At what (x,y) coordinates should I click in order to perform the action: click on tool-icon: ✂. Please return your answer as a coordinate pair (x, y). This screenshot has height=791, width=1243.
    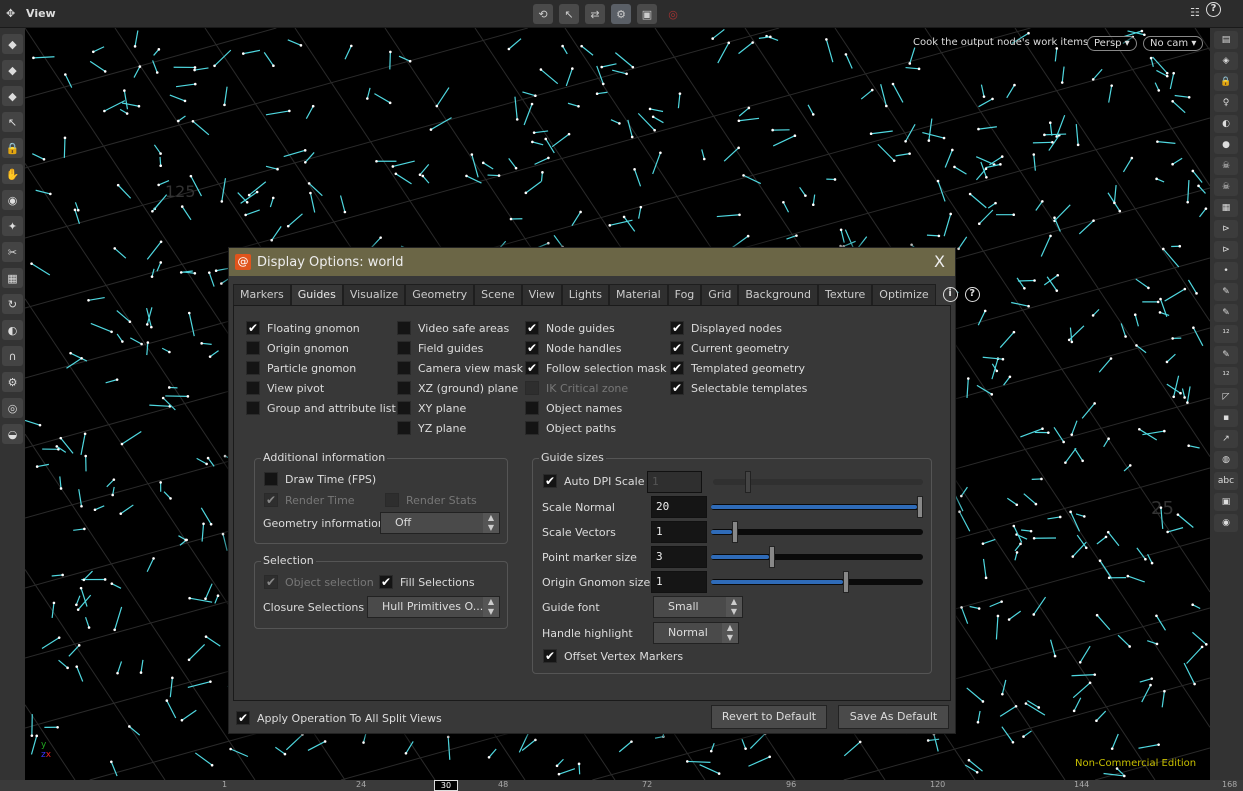
    Looking at the image, I should click on (12, 252).